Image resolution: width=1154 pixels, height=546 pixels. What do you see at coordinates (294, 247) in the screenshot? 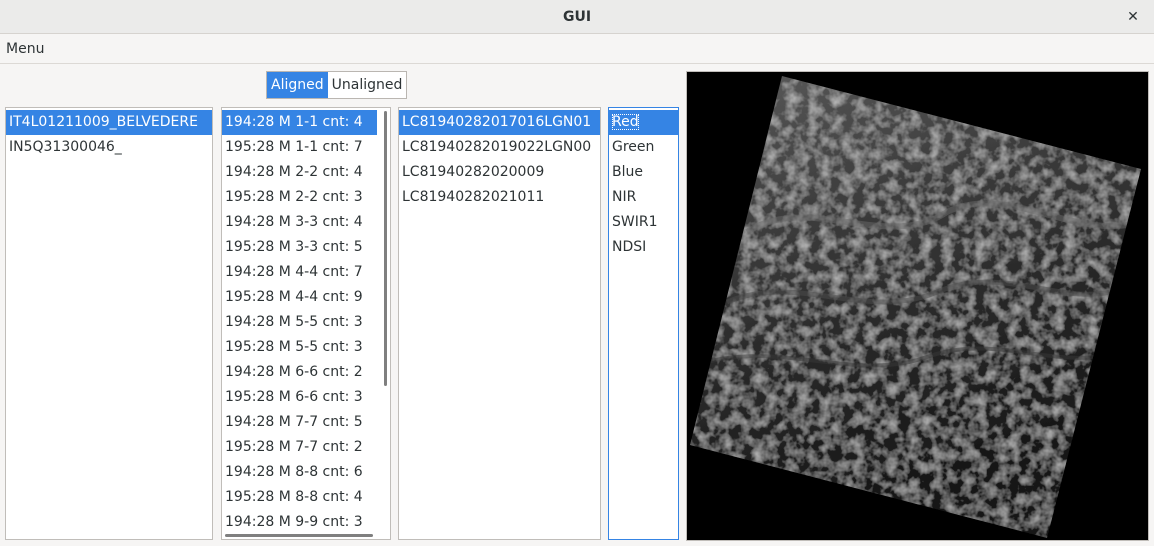
I see `list-item-label: 195:28 M 3-3 cnt: 5` at bounding box center [294, 247].